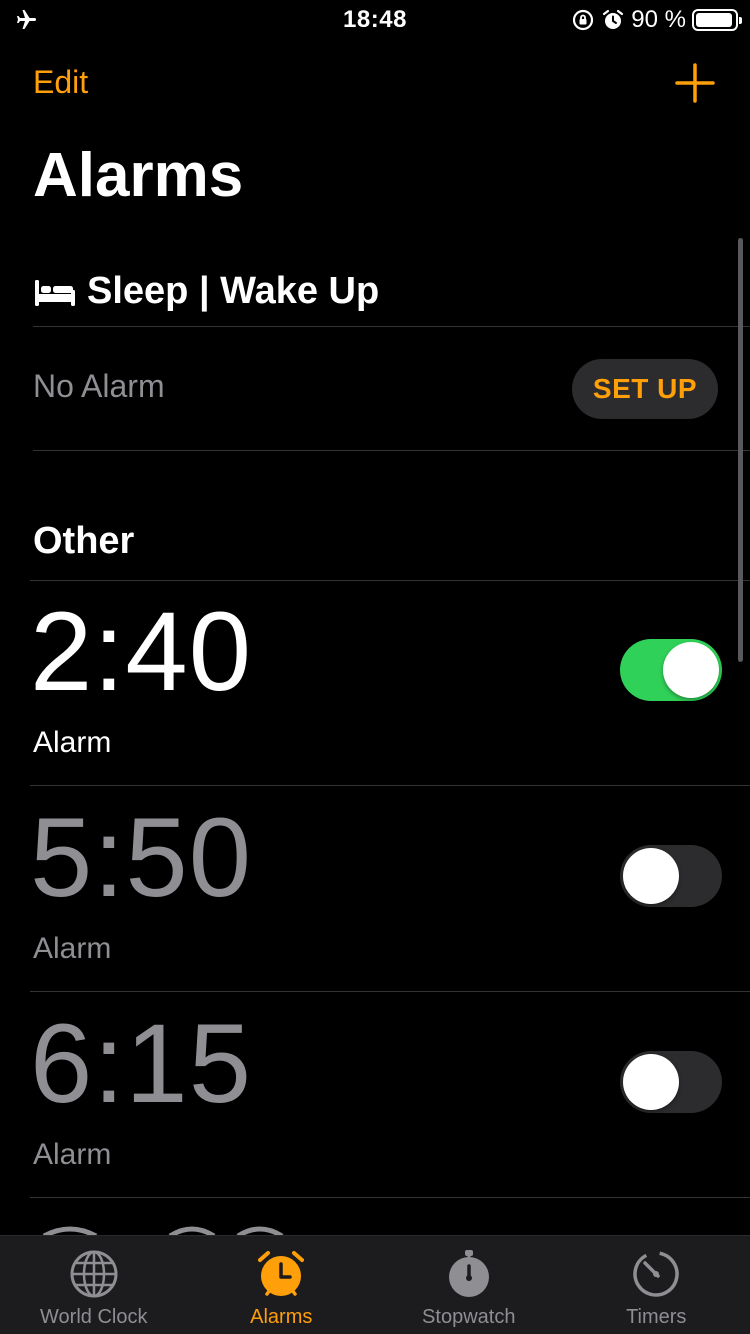 This screenshot has width=750, height=1334. What do you see at coordinates (94, 1317) in the screenshot?
I see `tab-label: World Clock` at bounding box center [94, 1317].